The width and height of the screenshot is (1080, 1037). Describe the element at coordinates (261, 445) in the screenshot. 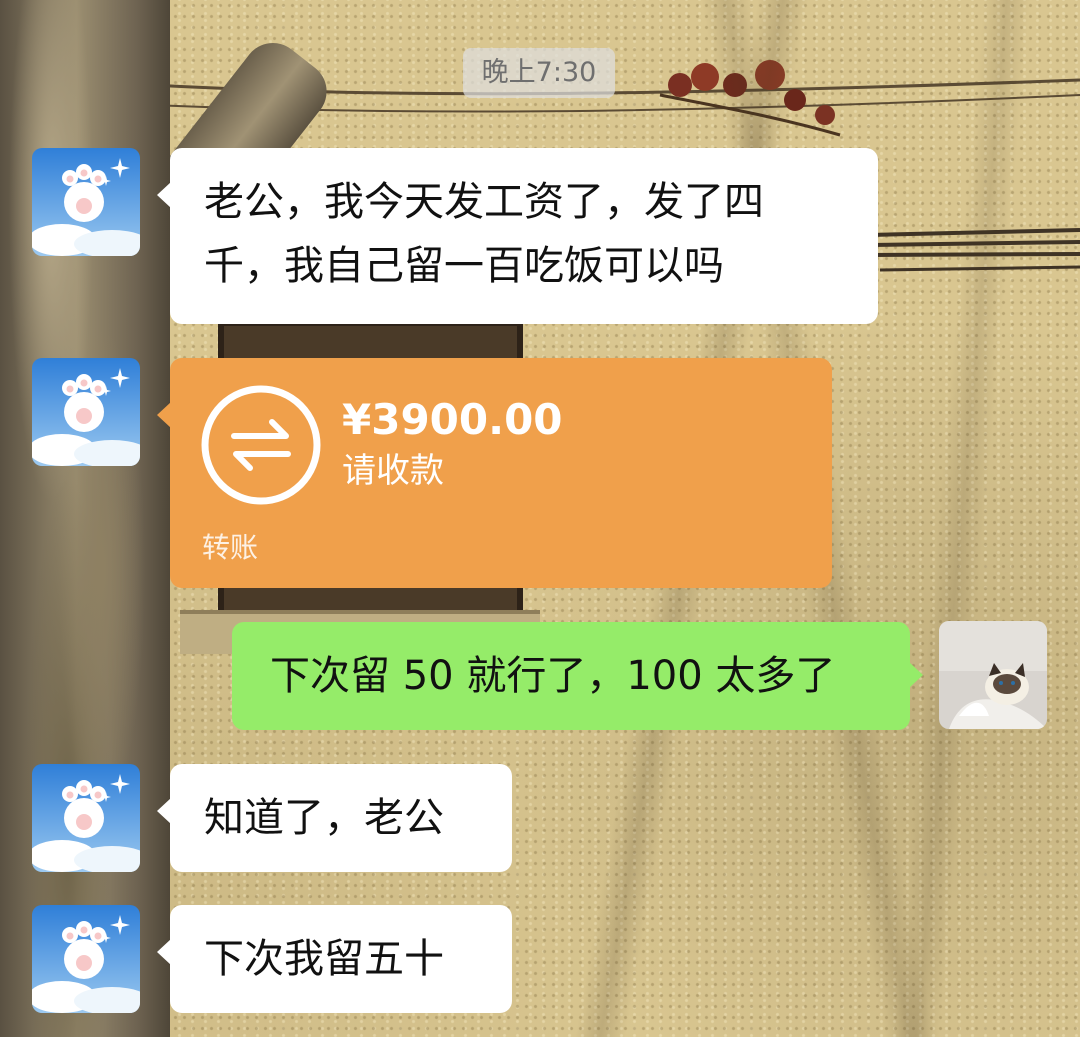

I see `transfer-arrows-icon` at that location.